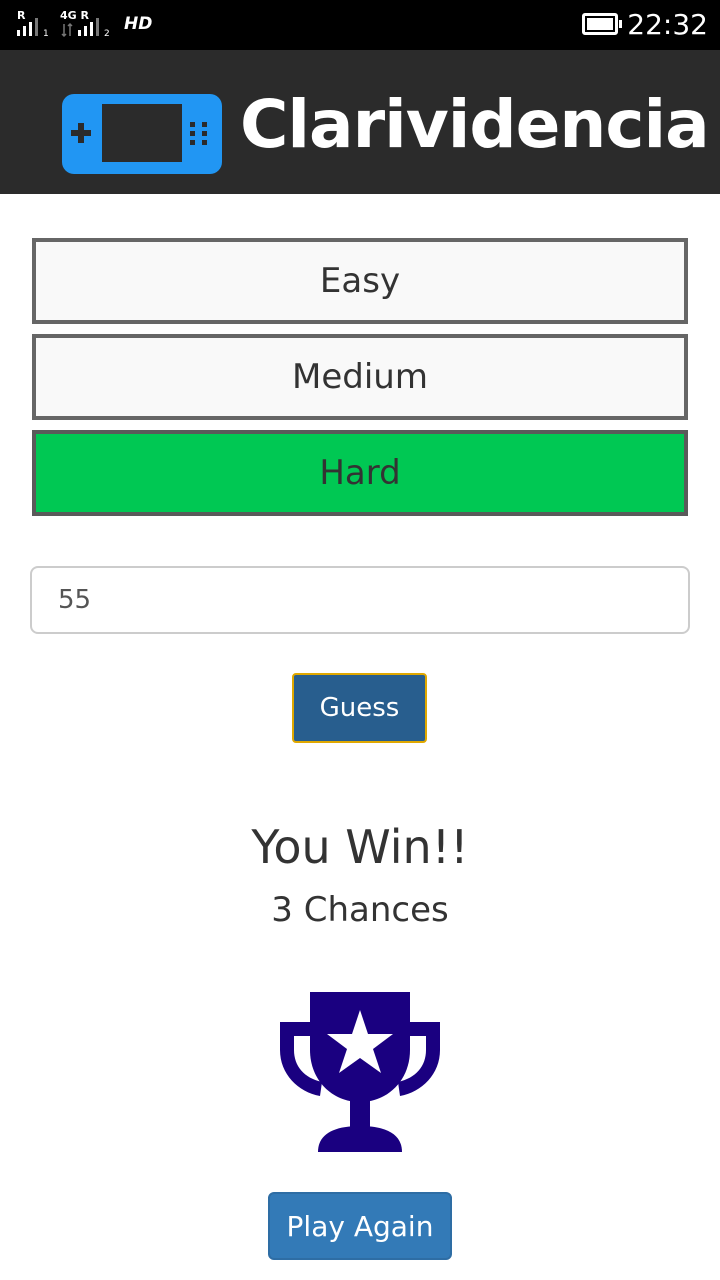 This screenshot has height=1280, width=720. Describe the element at coordinates (46, 34) in the screenshot. I see `svg-text: 1` at that location.